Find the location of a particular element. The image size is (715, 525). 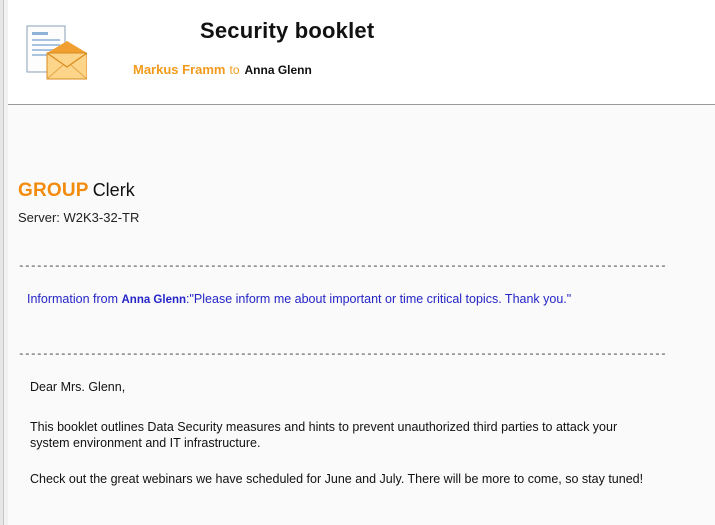

recipient-name: Anna Glenn is located at coordinates (278, 70).